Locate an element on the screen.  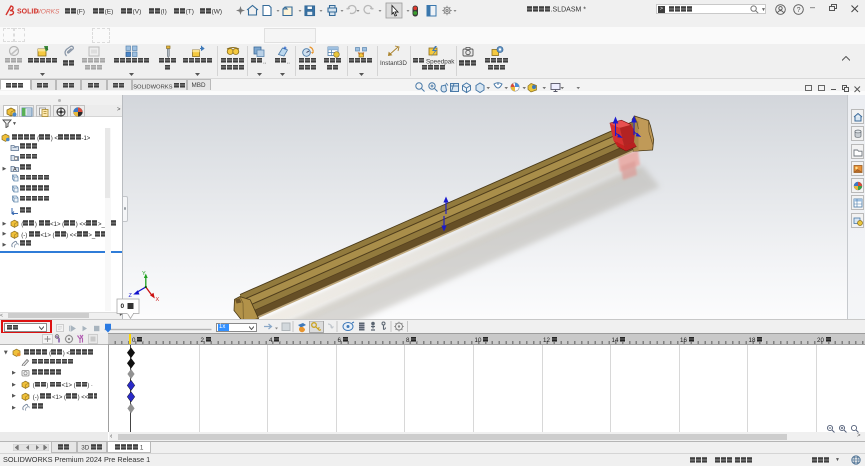
svg-text: X is located at coordinates (158, 300).